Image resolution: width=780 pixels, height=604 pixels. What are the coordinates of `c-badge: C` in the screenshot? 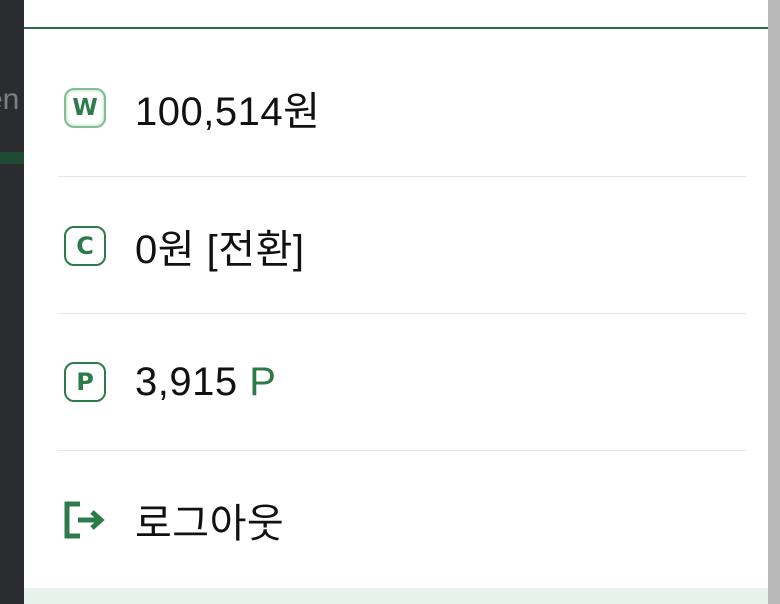 It's located at (85, 246).